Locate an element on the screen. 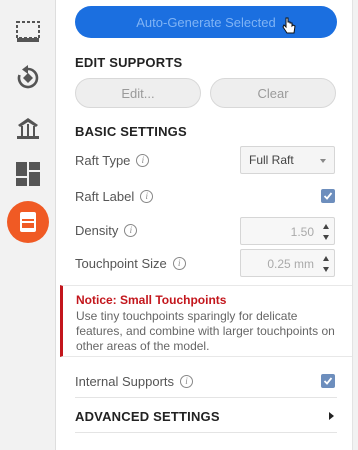 The width and height of the screenshot is (358, 450). internal-supports-row: Internal Supports i is located at coordinates (134, 381).